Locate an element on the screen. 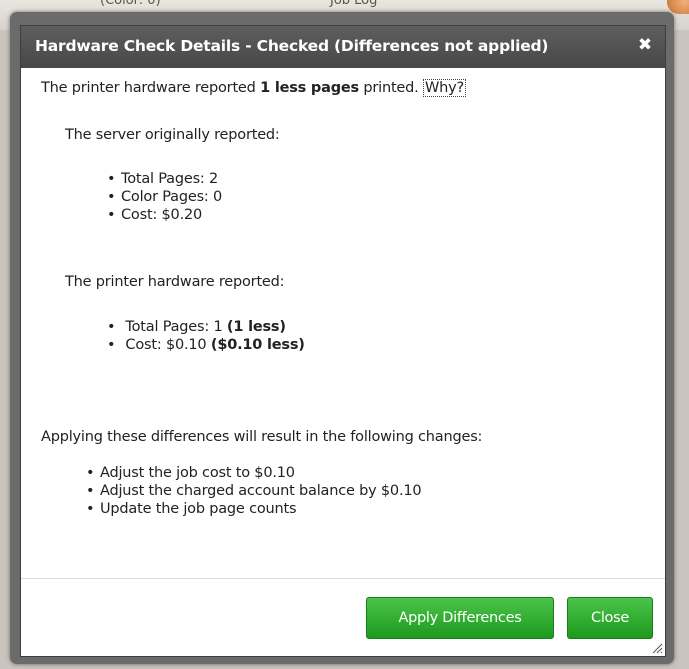  list-item: Cost: $0.10 ($0.10 less) is located at coordinates (206, 345).